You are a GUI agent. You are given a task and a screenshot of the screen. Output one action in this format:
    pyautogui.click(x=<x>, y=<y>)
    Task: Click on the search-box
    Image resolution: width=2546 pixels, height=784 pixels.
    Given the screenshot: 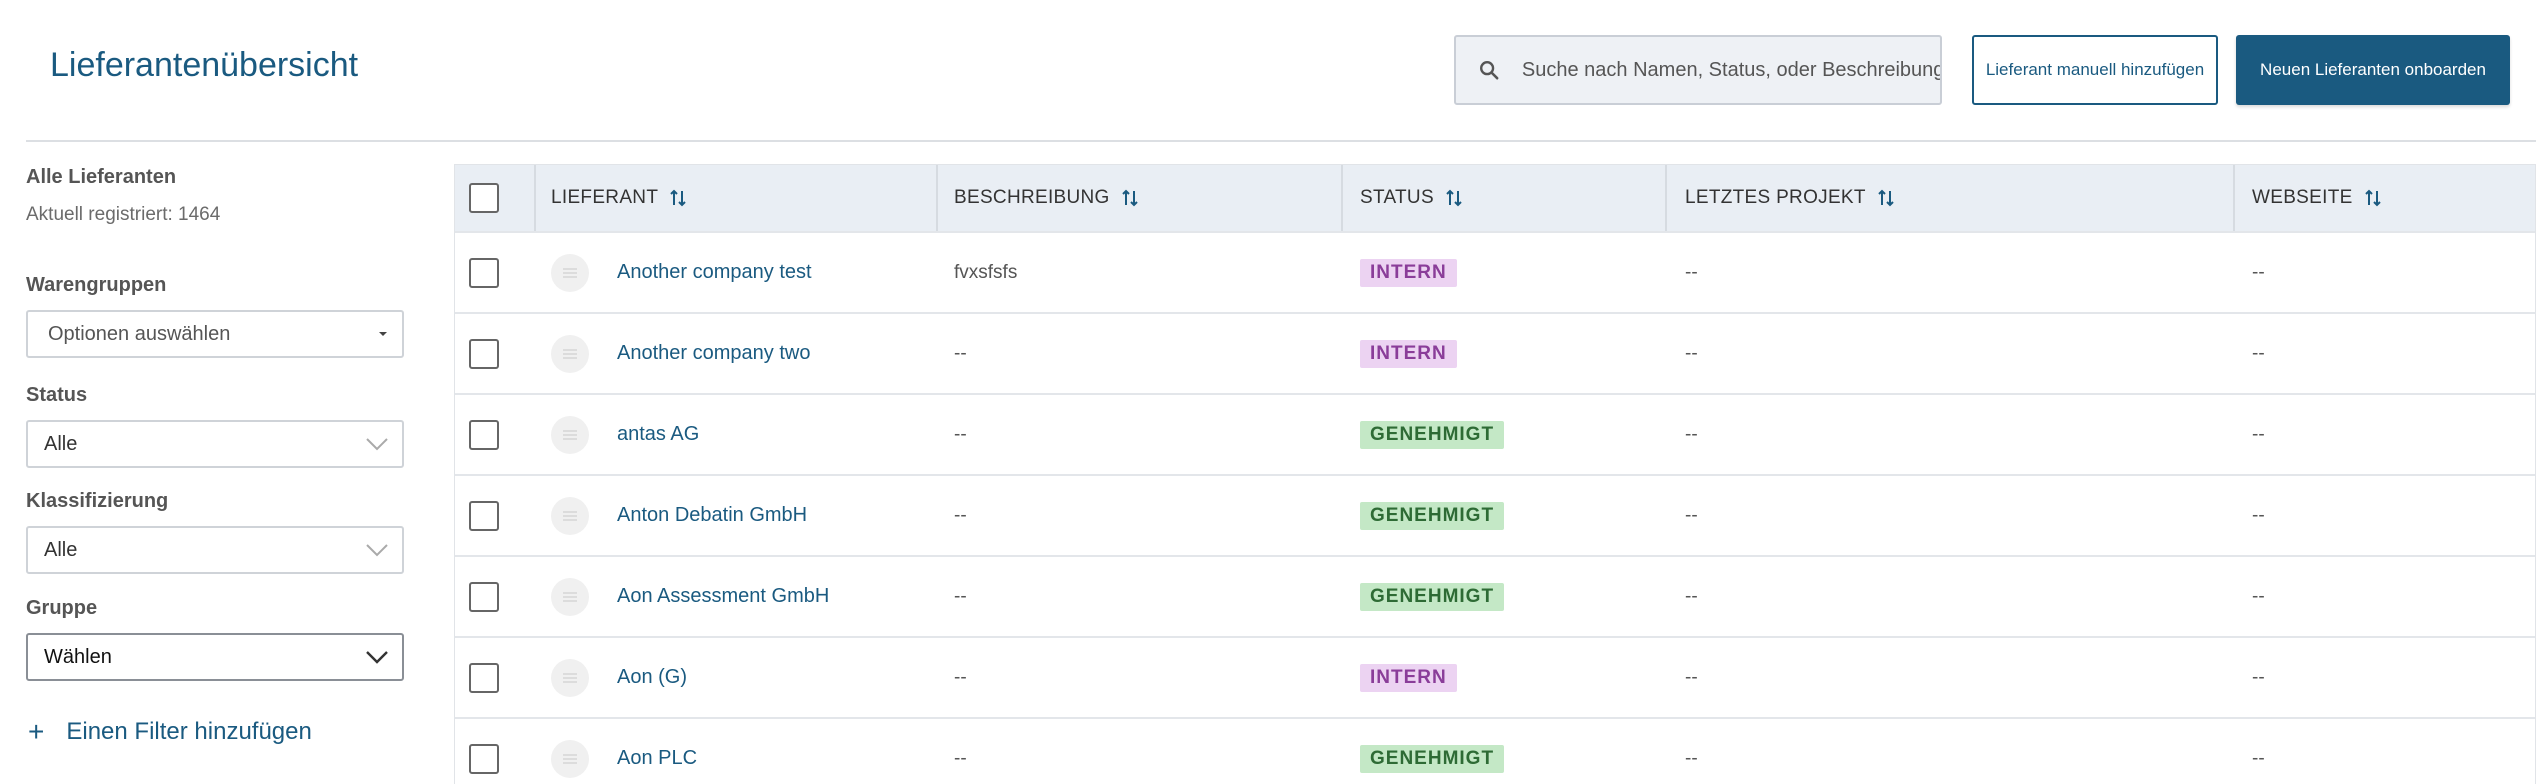 What is the action you would take?
    pyautogui.click(x=1698, y=70)
    